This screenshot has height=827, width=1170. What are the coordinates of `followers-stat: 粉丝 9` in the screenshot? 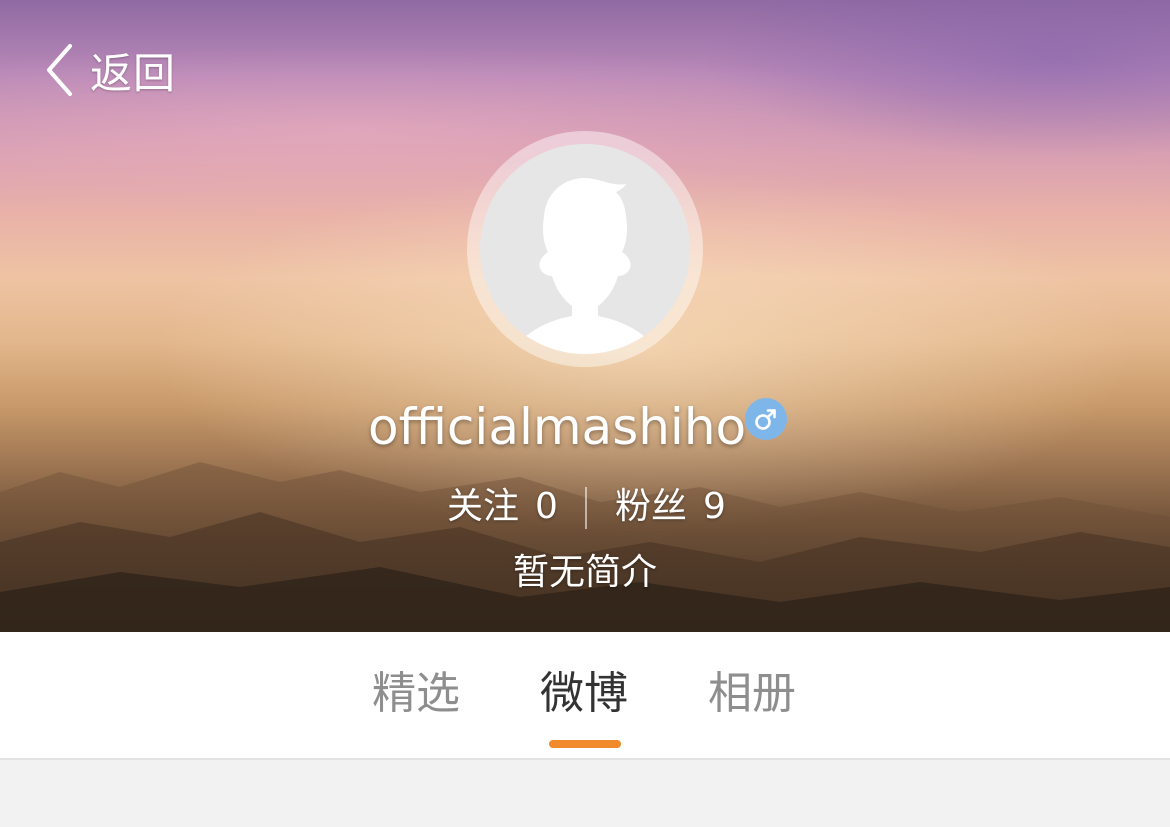 It's located at (670, 507).